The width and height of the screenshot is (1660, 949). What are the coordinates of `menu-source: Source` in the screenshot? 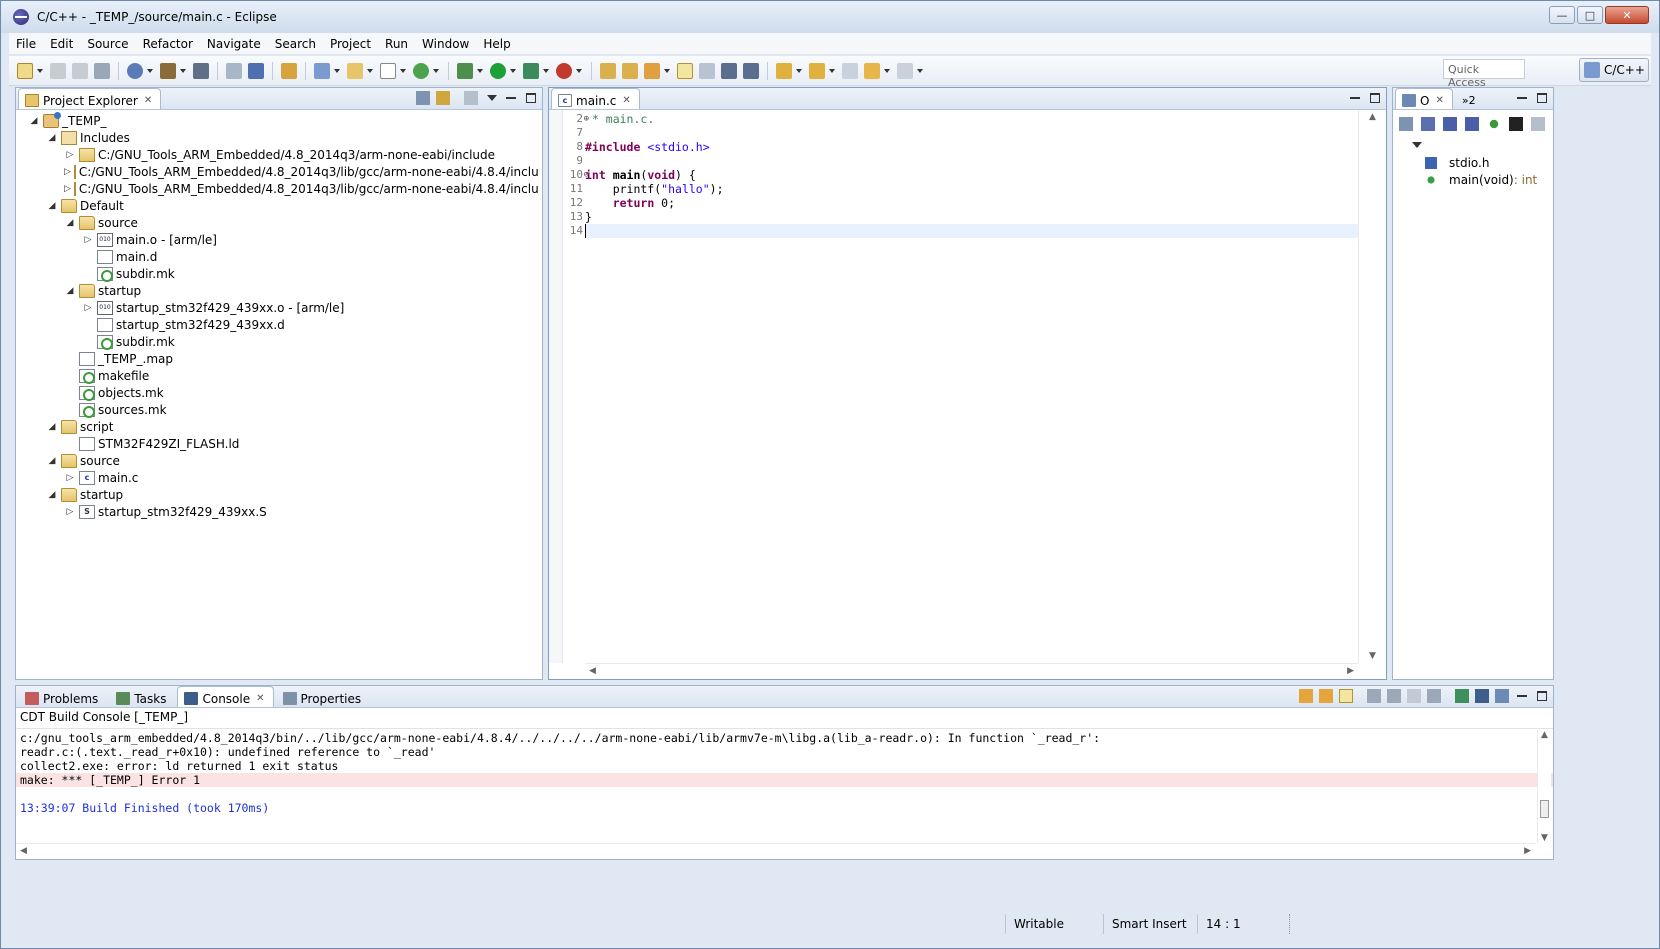 It's located at (107, 44).